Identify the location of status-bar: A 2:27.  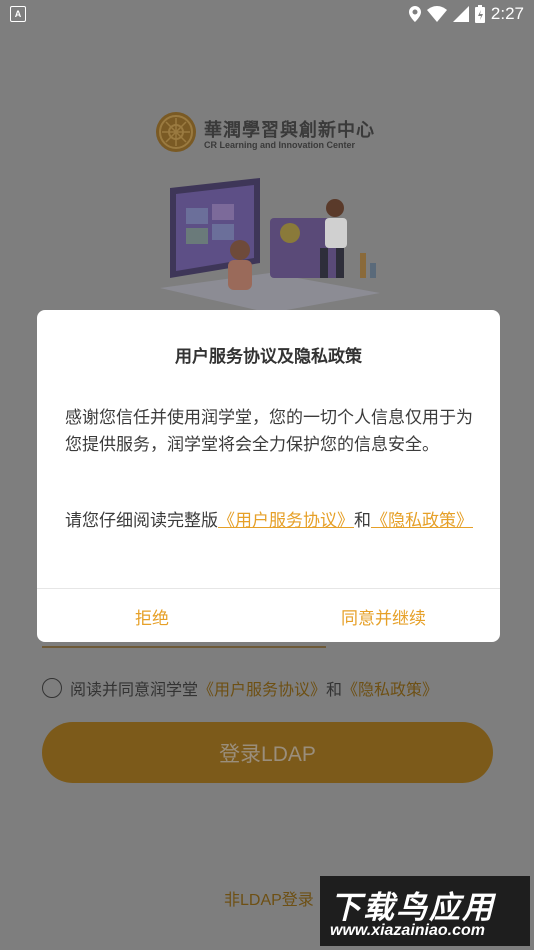
(267, 14).